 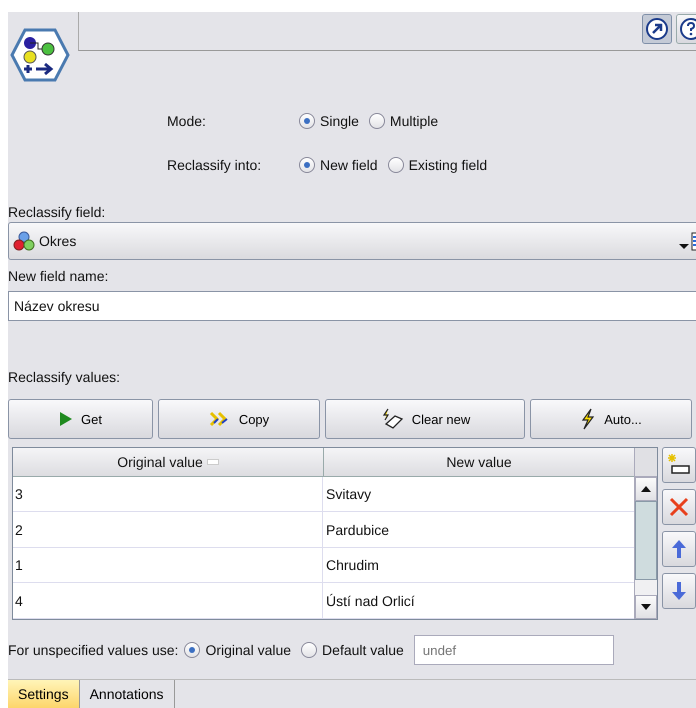 What do you see at coordinates (357, 530) in the screenshot?
I see `table-cell-text: Pardubice` at bounding box center [357, 530].